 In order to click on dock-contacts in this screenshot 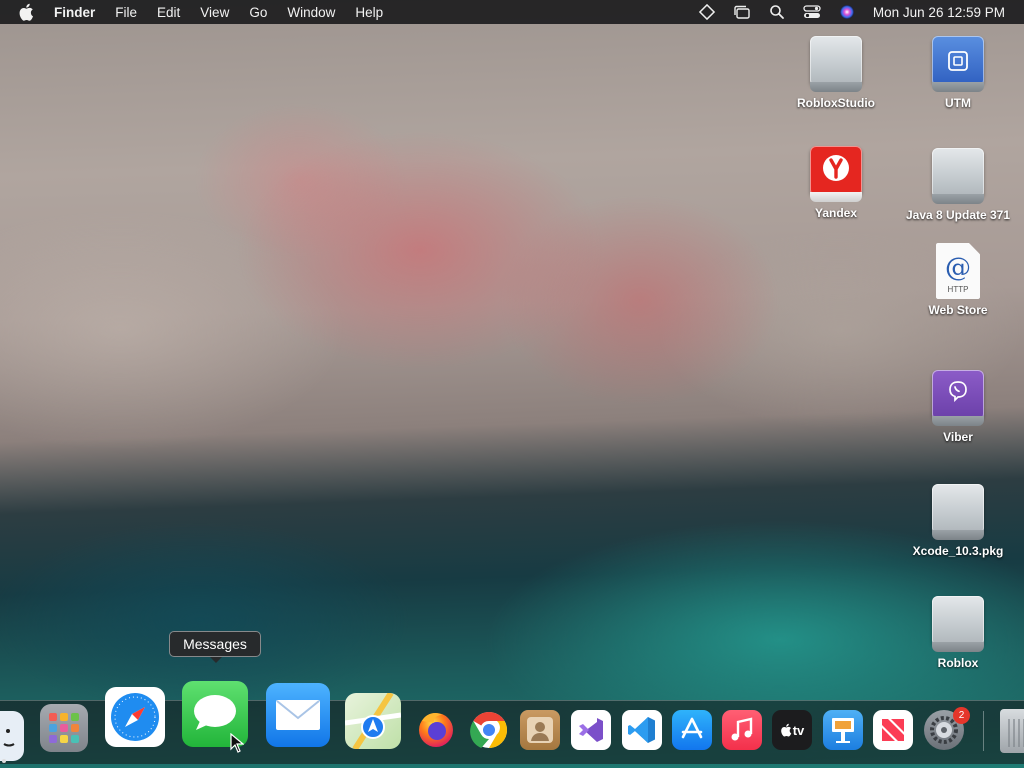, I will do `click(540, 730)`.